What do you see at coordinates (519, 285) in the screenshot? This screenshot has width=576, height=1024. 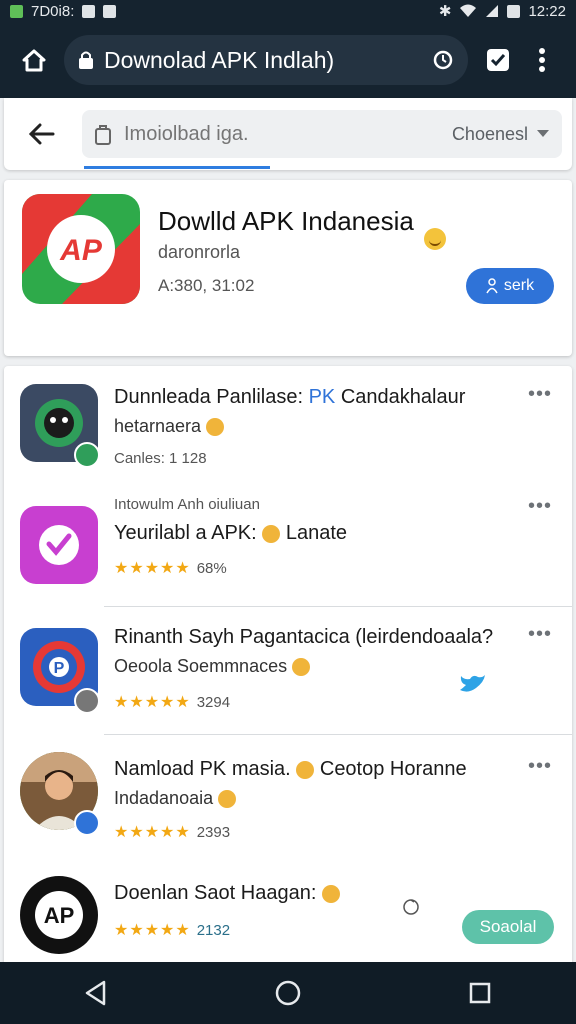 I see `search-button-label: serk` at bounding box center [519, 285].